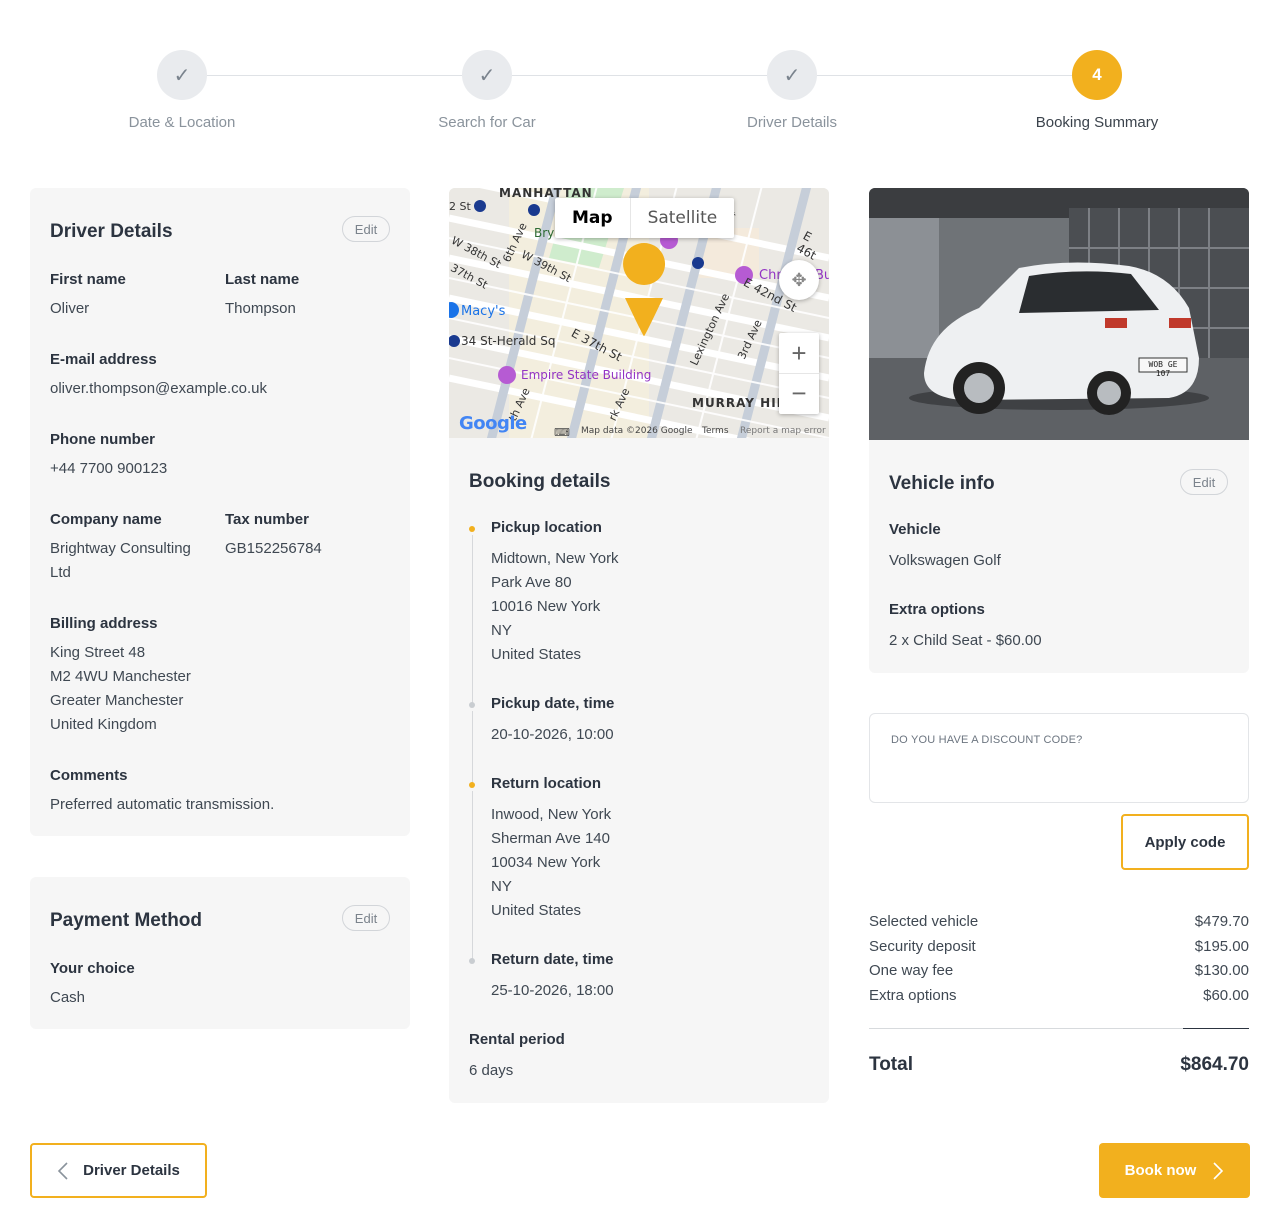 The width and height of the screenshot is (1280, 1228). What do you see at coordinates (1160, 1170) in the screenshot?
I see `book-button-label: Book now` at bounding box center [1160, 1170].